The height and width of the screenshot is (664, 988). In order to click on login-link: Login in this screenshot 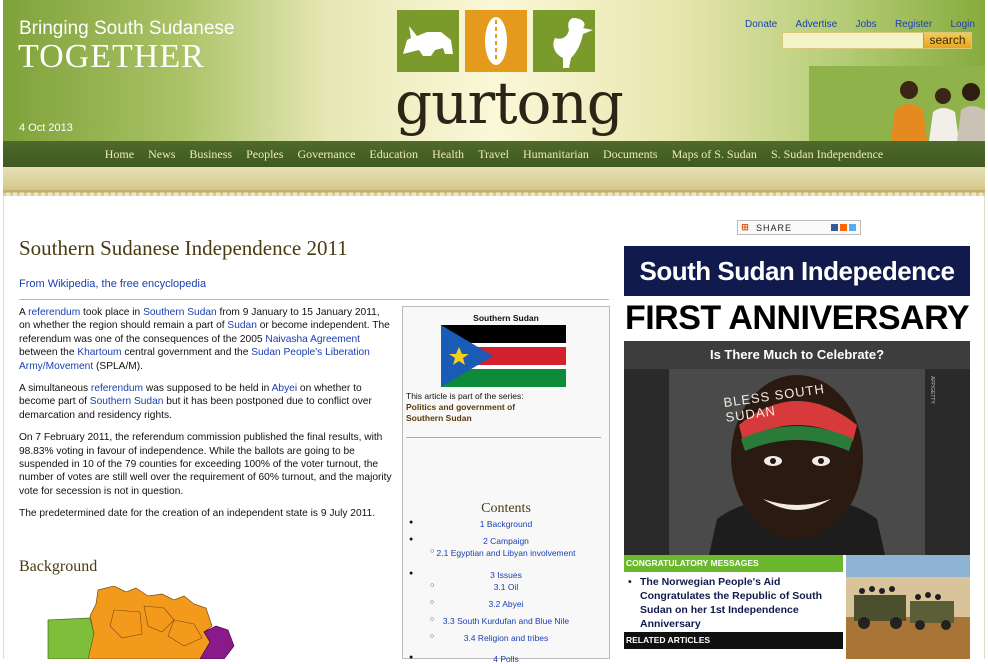, I will do `click(963, 24)`.